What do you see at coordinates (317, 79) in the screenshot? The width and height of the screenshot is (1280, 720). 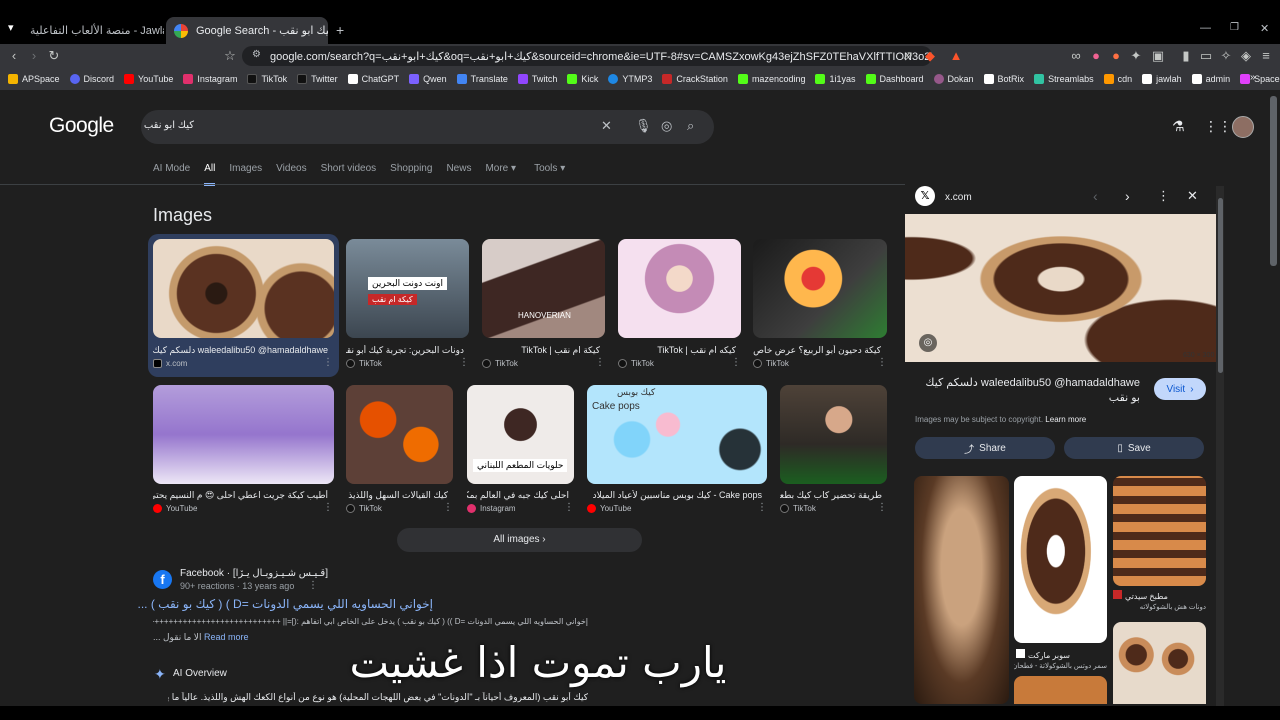 I see `bookmark-item: Twitter` at bounding box center [317, 79].